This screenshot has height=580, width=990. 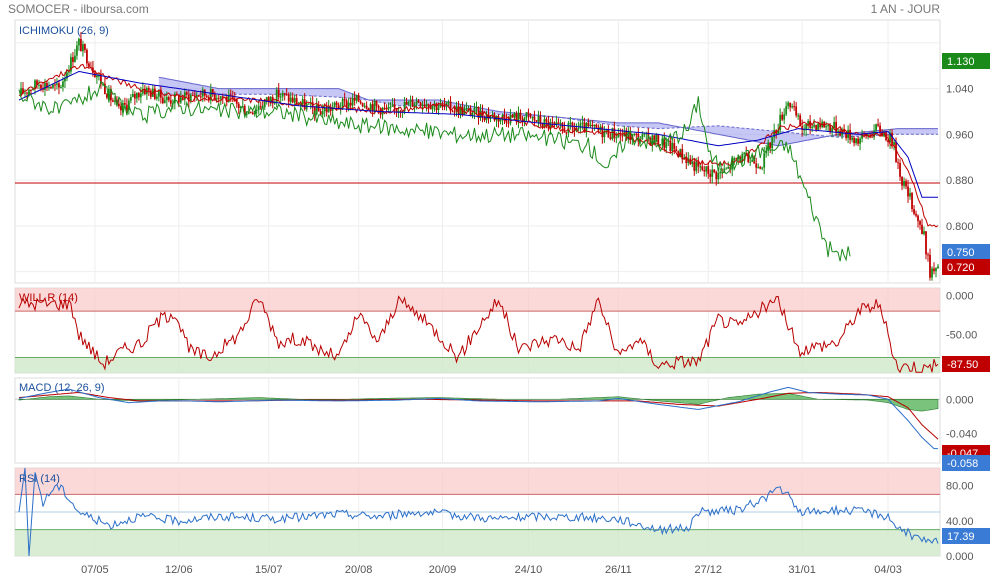 What do you see at coordinates (960, 400) in the screenshot?
I see `macd-y-tick-label: 0.000` at bounding box center [960, 400].